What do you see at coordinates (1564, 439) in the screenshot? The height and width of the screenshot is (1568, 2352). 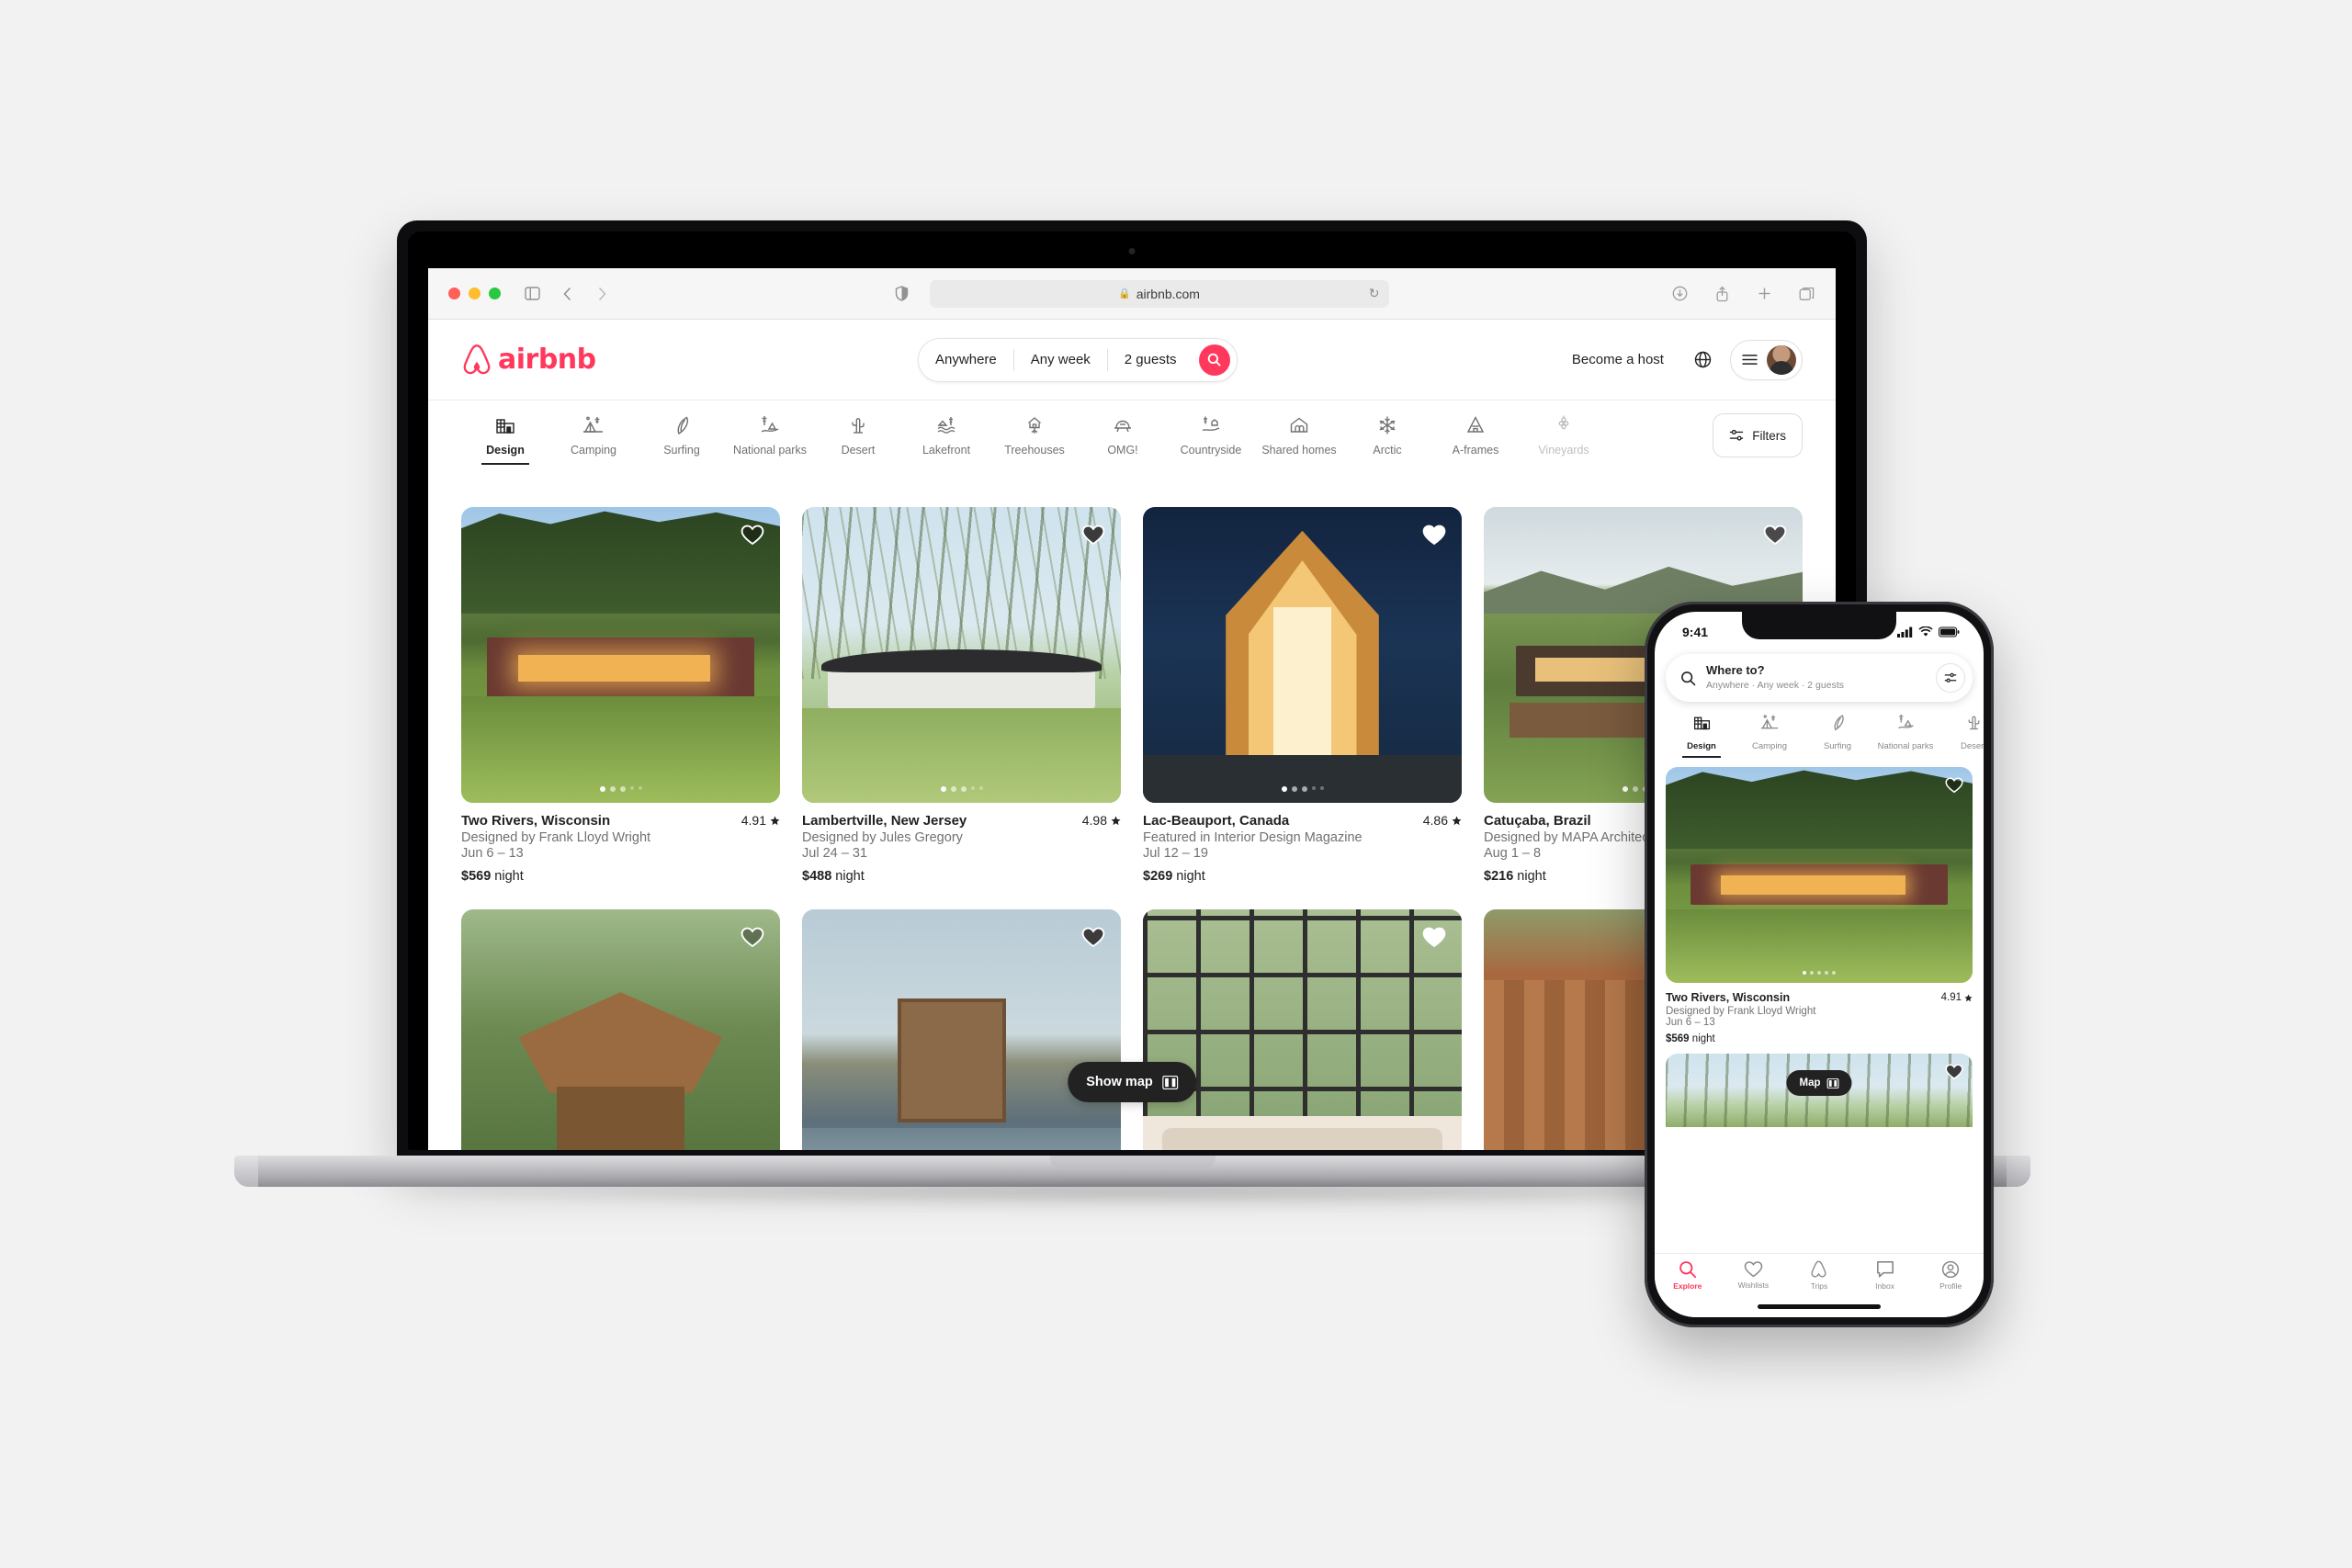 I see `category-vineyards: Vineyards` at bounding box center [1564, 439].